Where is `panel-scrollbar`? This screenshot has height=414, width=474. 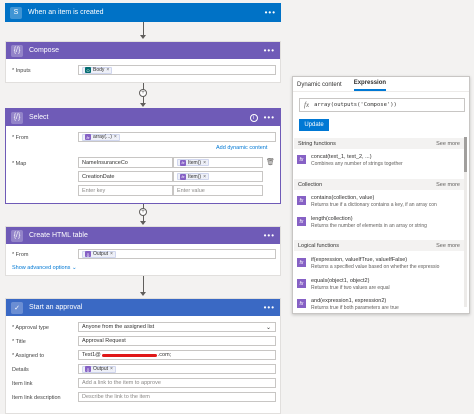
panel-scrollbar is located at coordinates (465, 222).